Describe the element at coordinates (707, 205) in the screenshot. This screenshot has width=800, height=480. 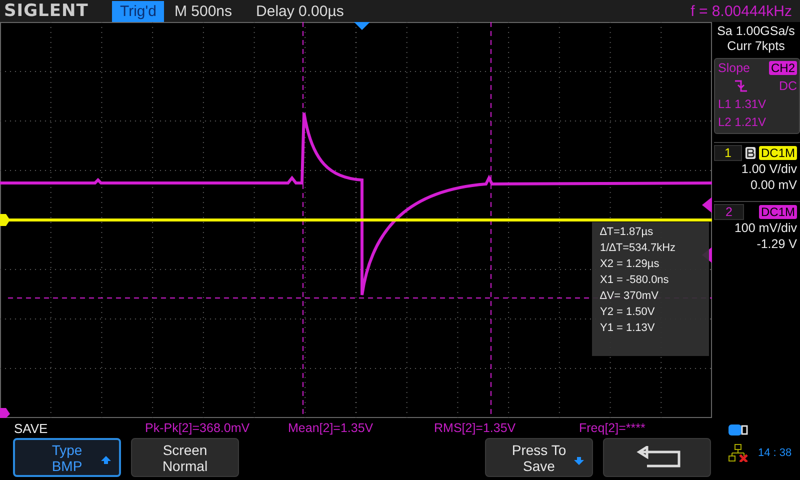
I see `trigger-level-icon` at that location.